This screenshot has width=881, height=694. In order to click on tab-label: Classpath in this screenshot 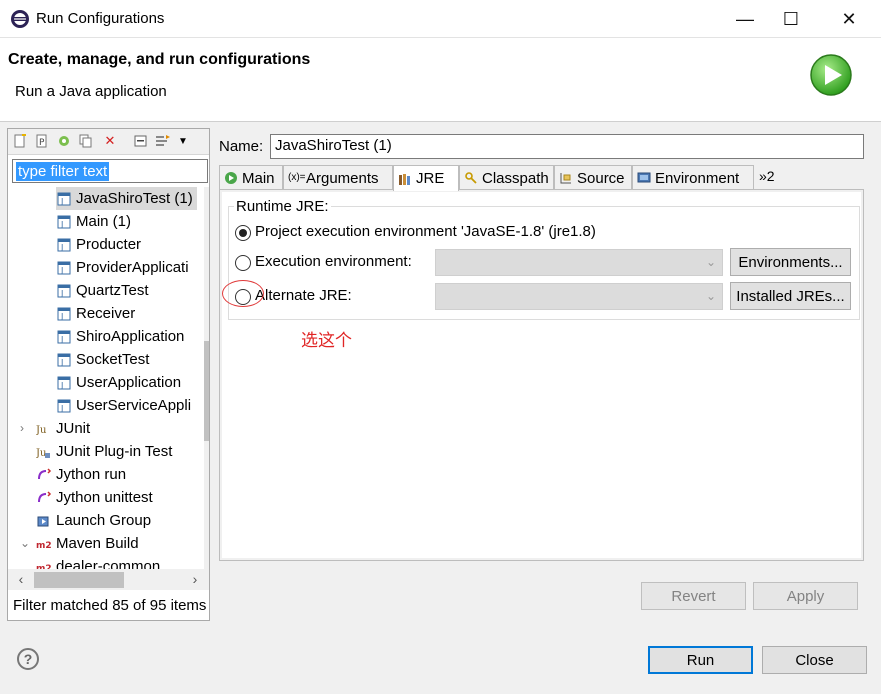, I will do `click(515, 178)`.